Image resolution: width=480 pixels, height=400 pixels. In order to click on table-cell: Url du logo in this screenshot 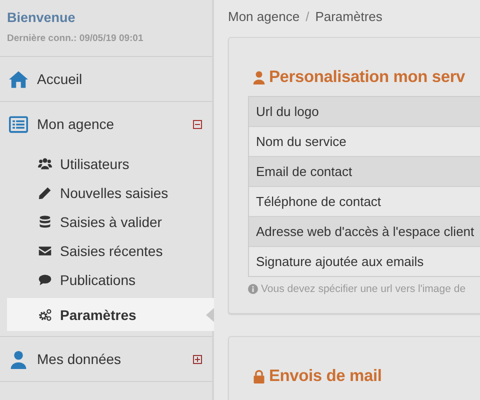, I will do `click(364, 111)`.